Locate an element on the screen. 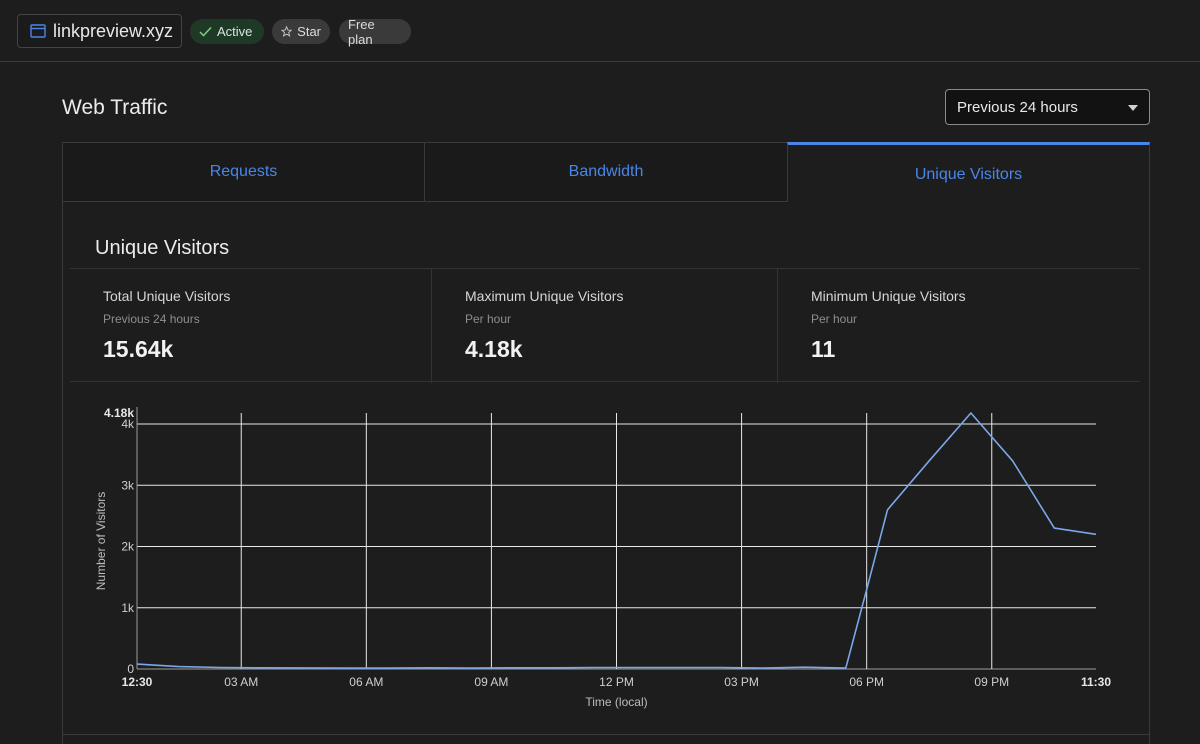 The image size is (1200, 744). y-tick-label: 1k is located at coordinates (128, 608).